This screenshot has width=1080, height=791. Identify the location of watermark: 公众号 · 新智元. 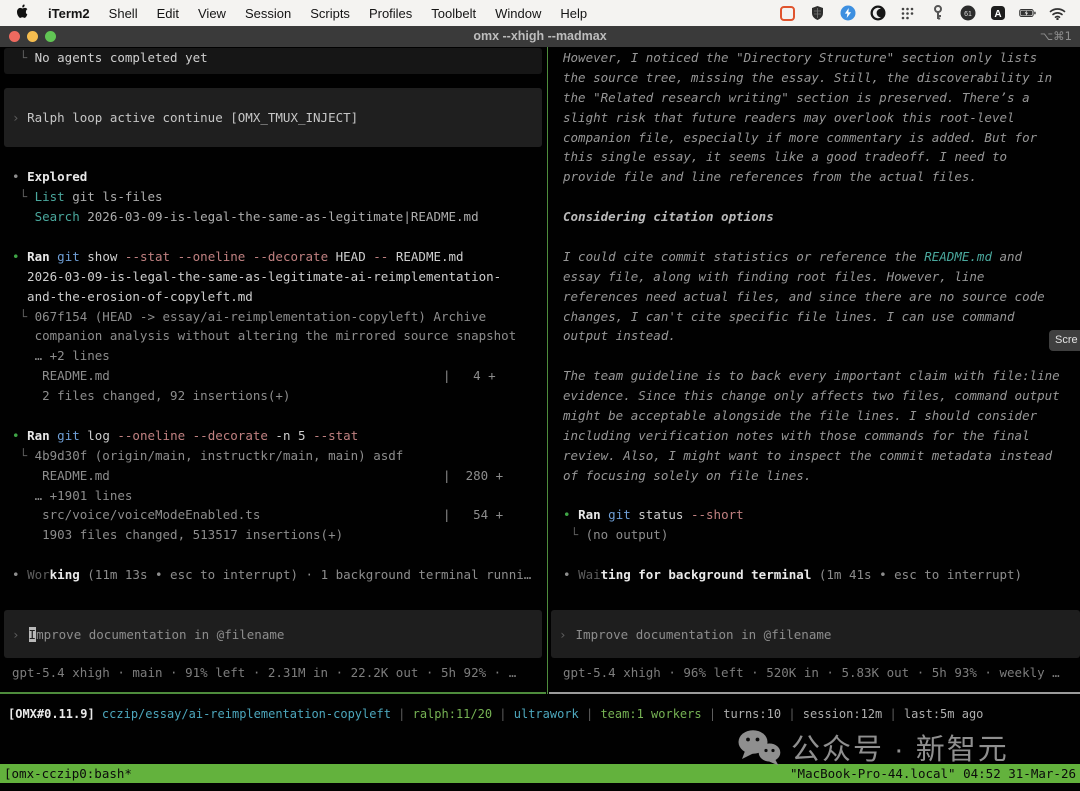
(873, 747).